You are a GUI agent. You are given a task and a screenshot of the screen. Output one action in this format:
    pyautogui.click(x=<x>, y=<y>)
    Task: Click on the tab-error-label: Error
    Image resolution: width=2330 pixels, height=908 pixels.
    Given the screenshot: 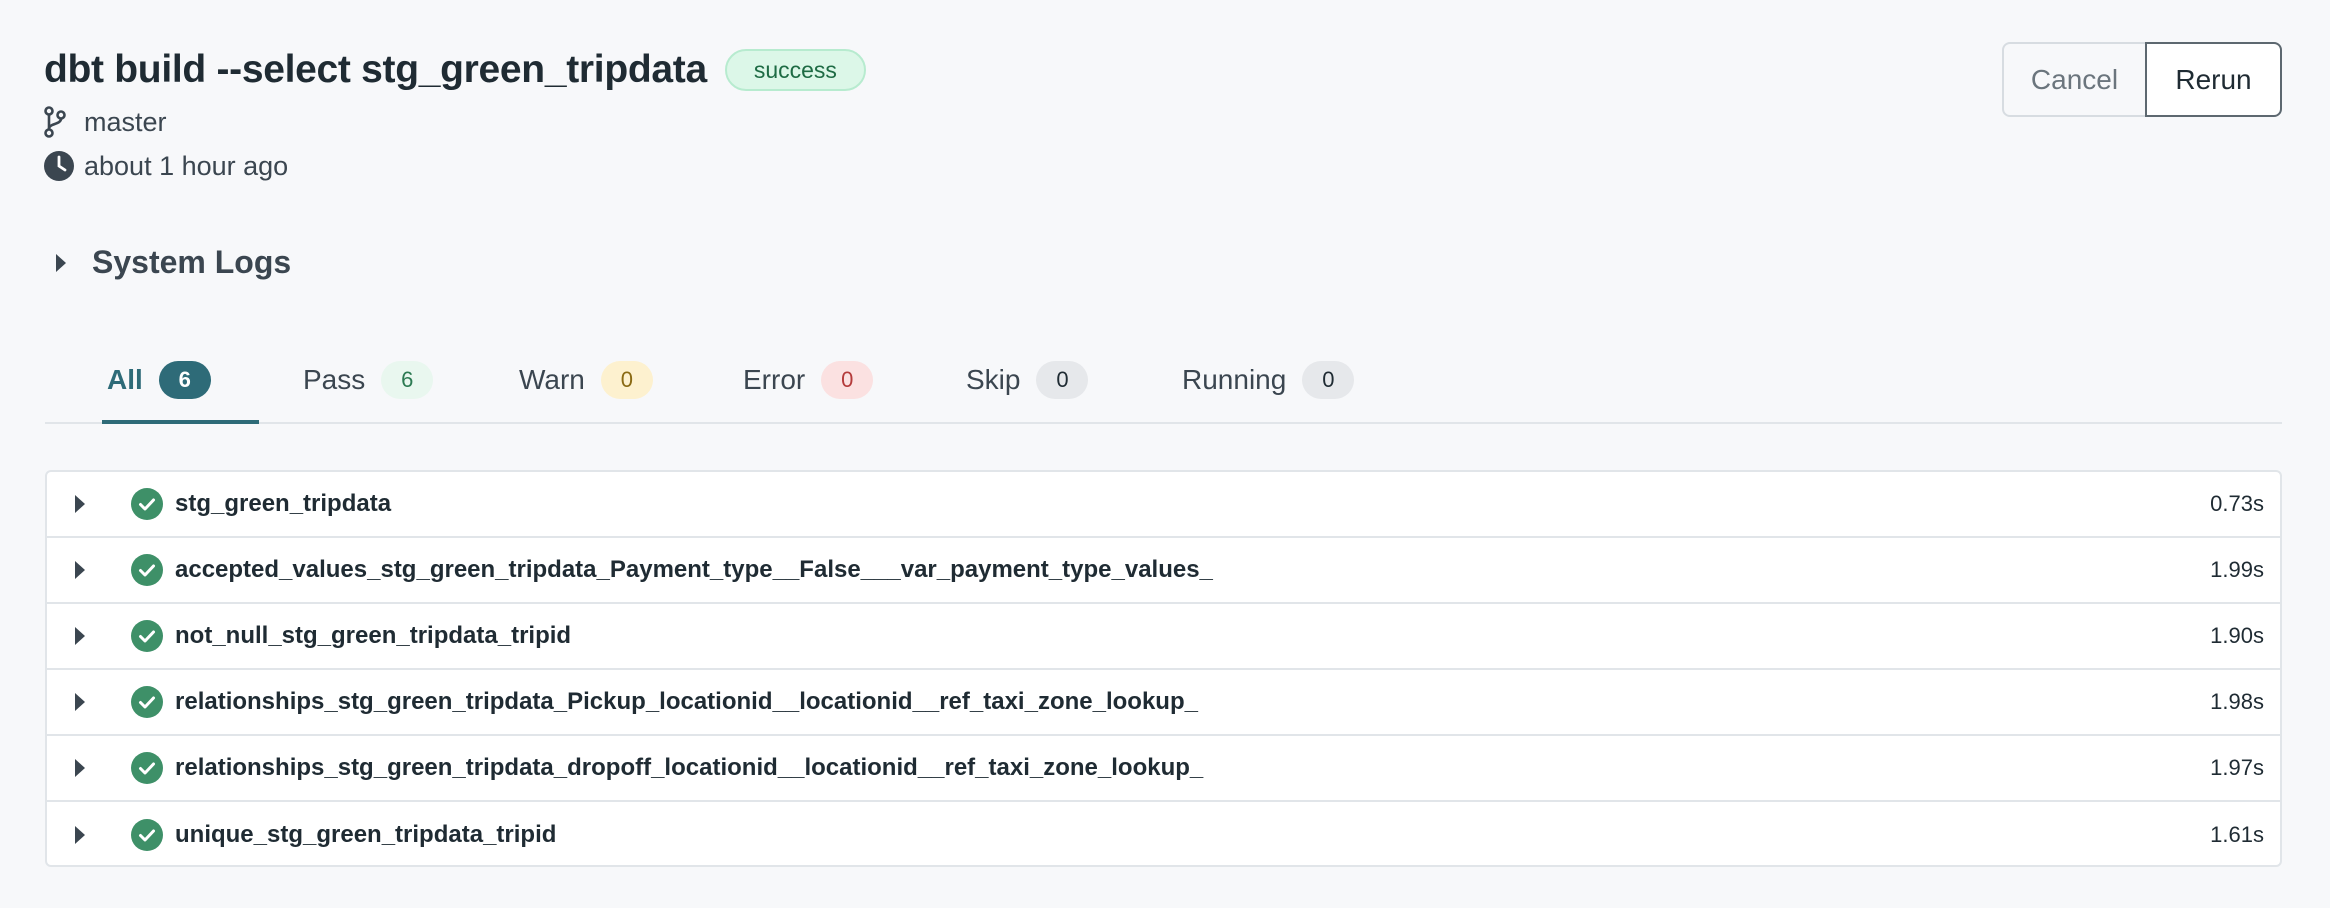 What is the action you would take?
    pyautogui.click(x=774, y=379)
    